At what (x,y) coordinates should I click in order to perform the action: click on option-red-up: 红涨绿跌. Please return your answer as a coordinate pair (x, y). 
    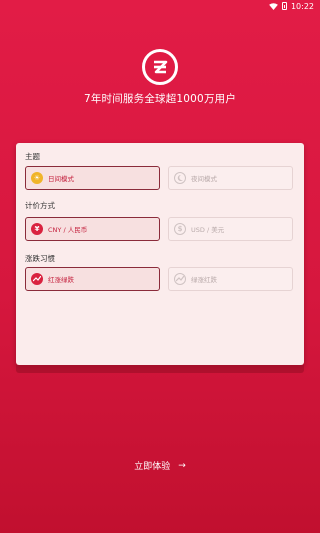
    Looking at the image, I should click on (92, 279).